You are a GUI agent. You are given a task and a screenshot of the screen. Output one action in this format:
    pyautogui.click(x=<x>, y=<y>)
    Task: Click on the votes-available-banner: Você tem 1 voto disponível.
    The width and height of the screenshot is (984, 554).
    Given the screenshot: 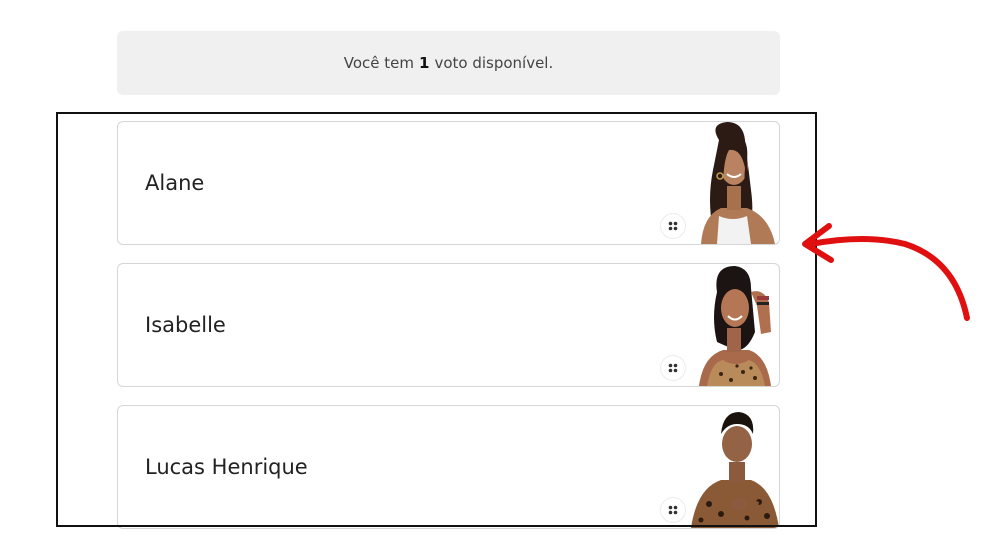 What is the action you would take?
    pyautogui.click(x=448, y=63)
    